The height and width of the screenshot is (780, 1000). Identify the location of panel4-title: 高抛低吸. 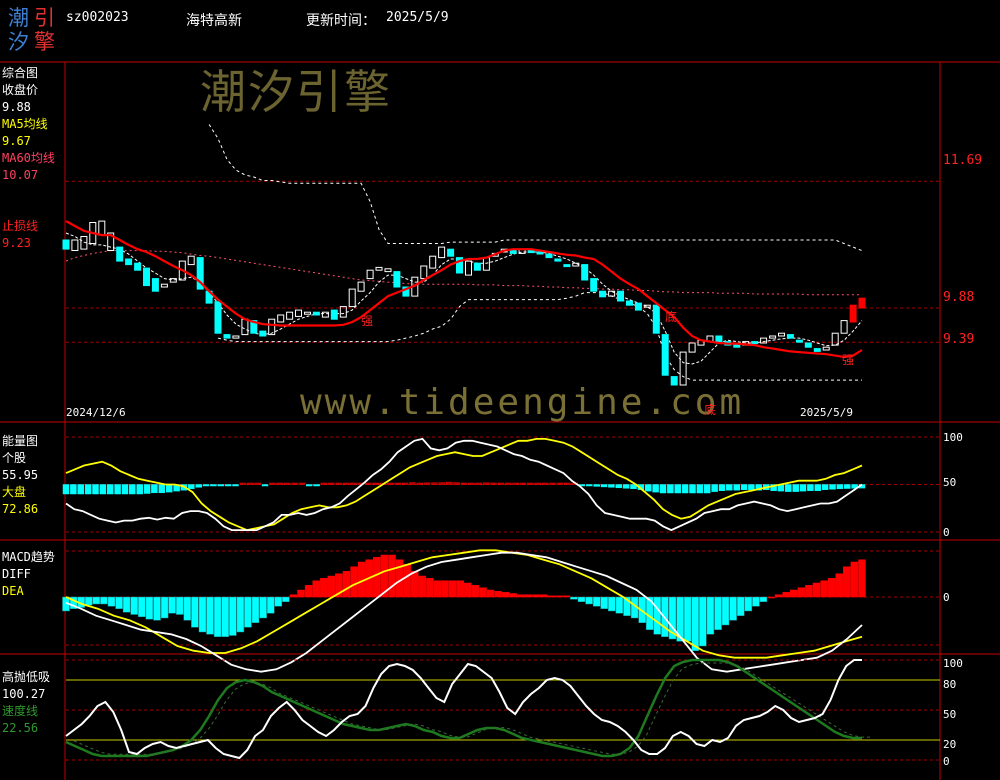
(26, 677).